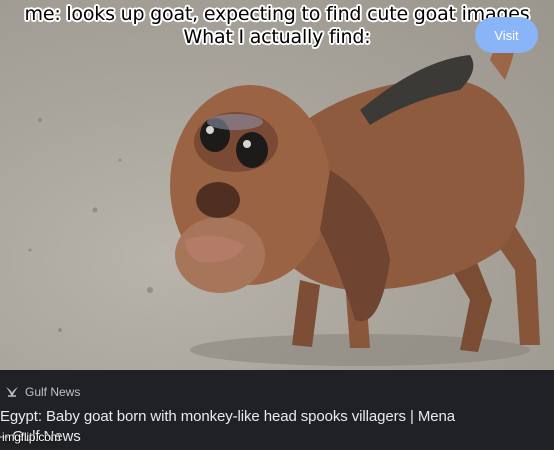  Describe the element at coordinates (12, 392) in the screenshot. I see `gulf-news-logo-icon` at that location.